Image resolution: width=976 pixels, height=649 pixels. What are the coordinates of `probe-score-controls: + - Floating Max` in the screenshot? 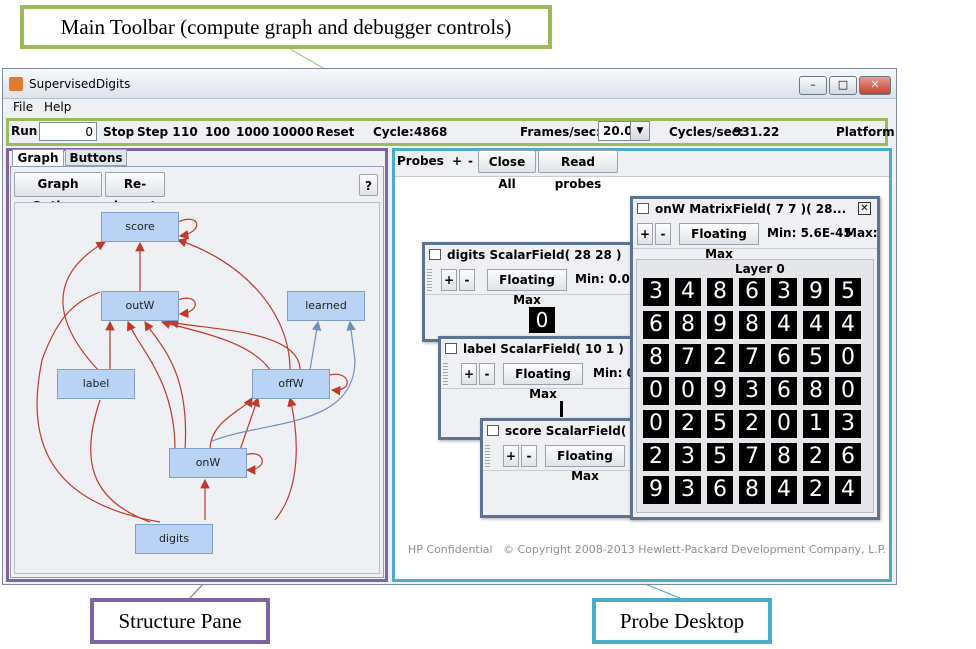 It's located at (560, 462).